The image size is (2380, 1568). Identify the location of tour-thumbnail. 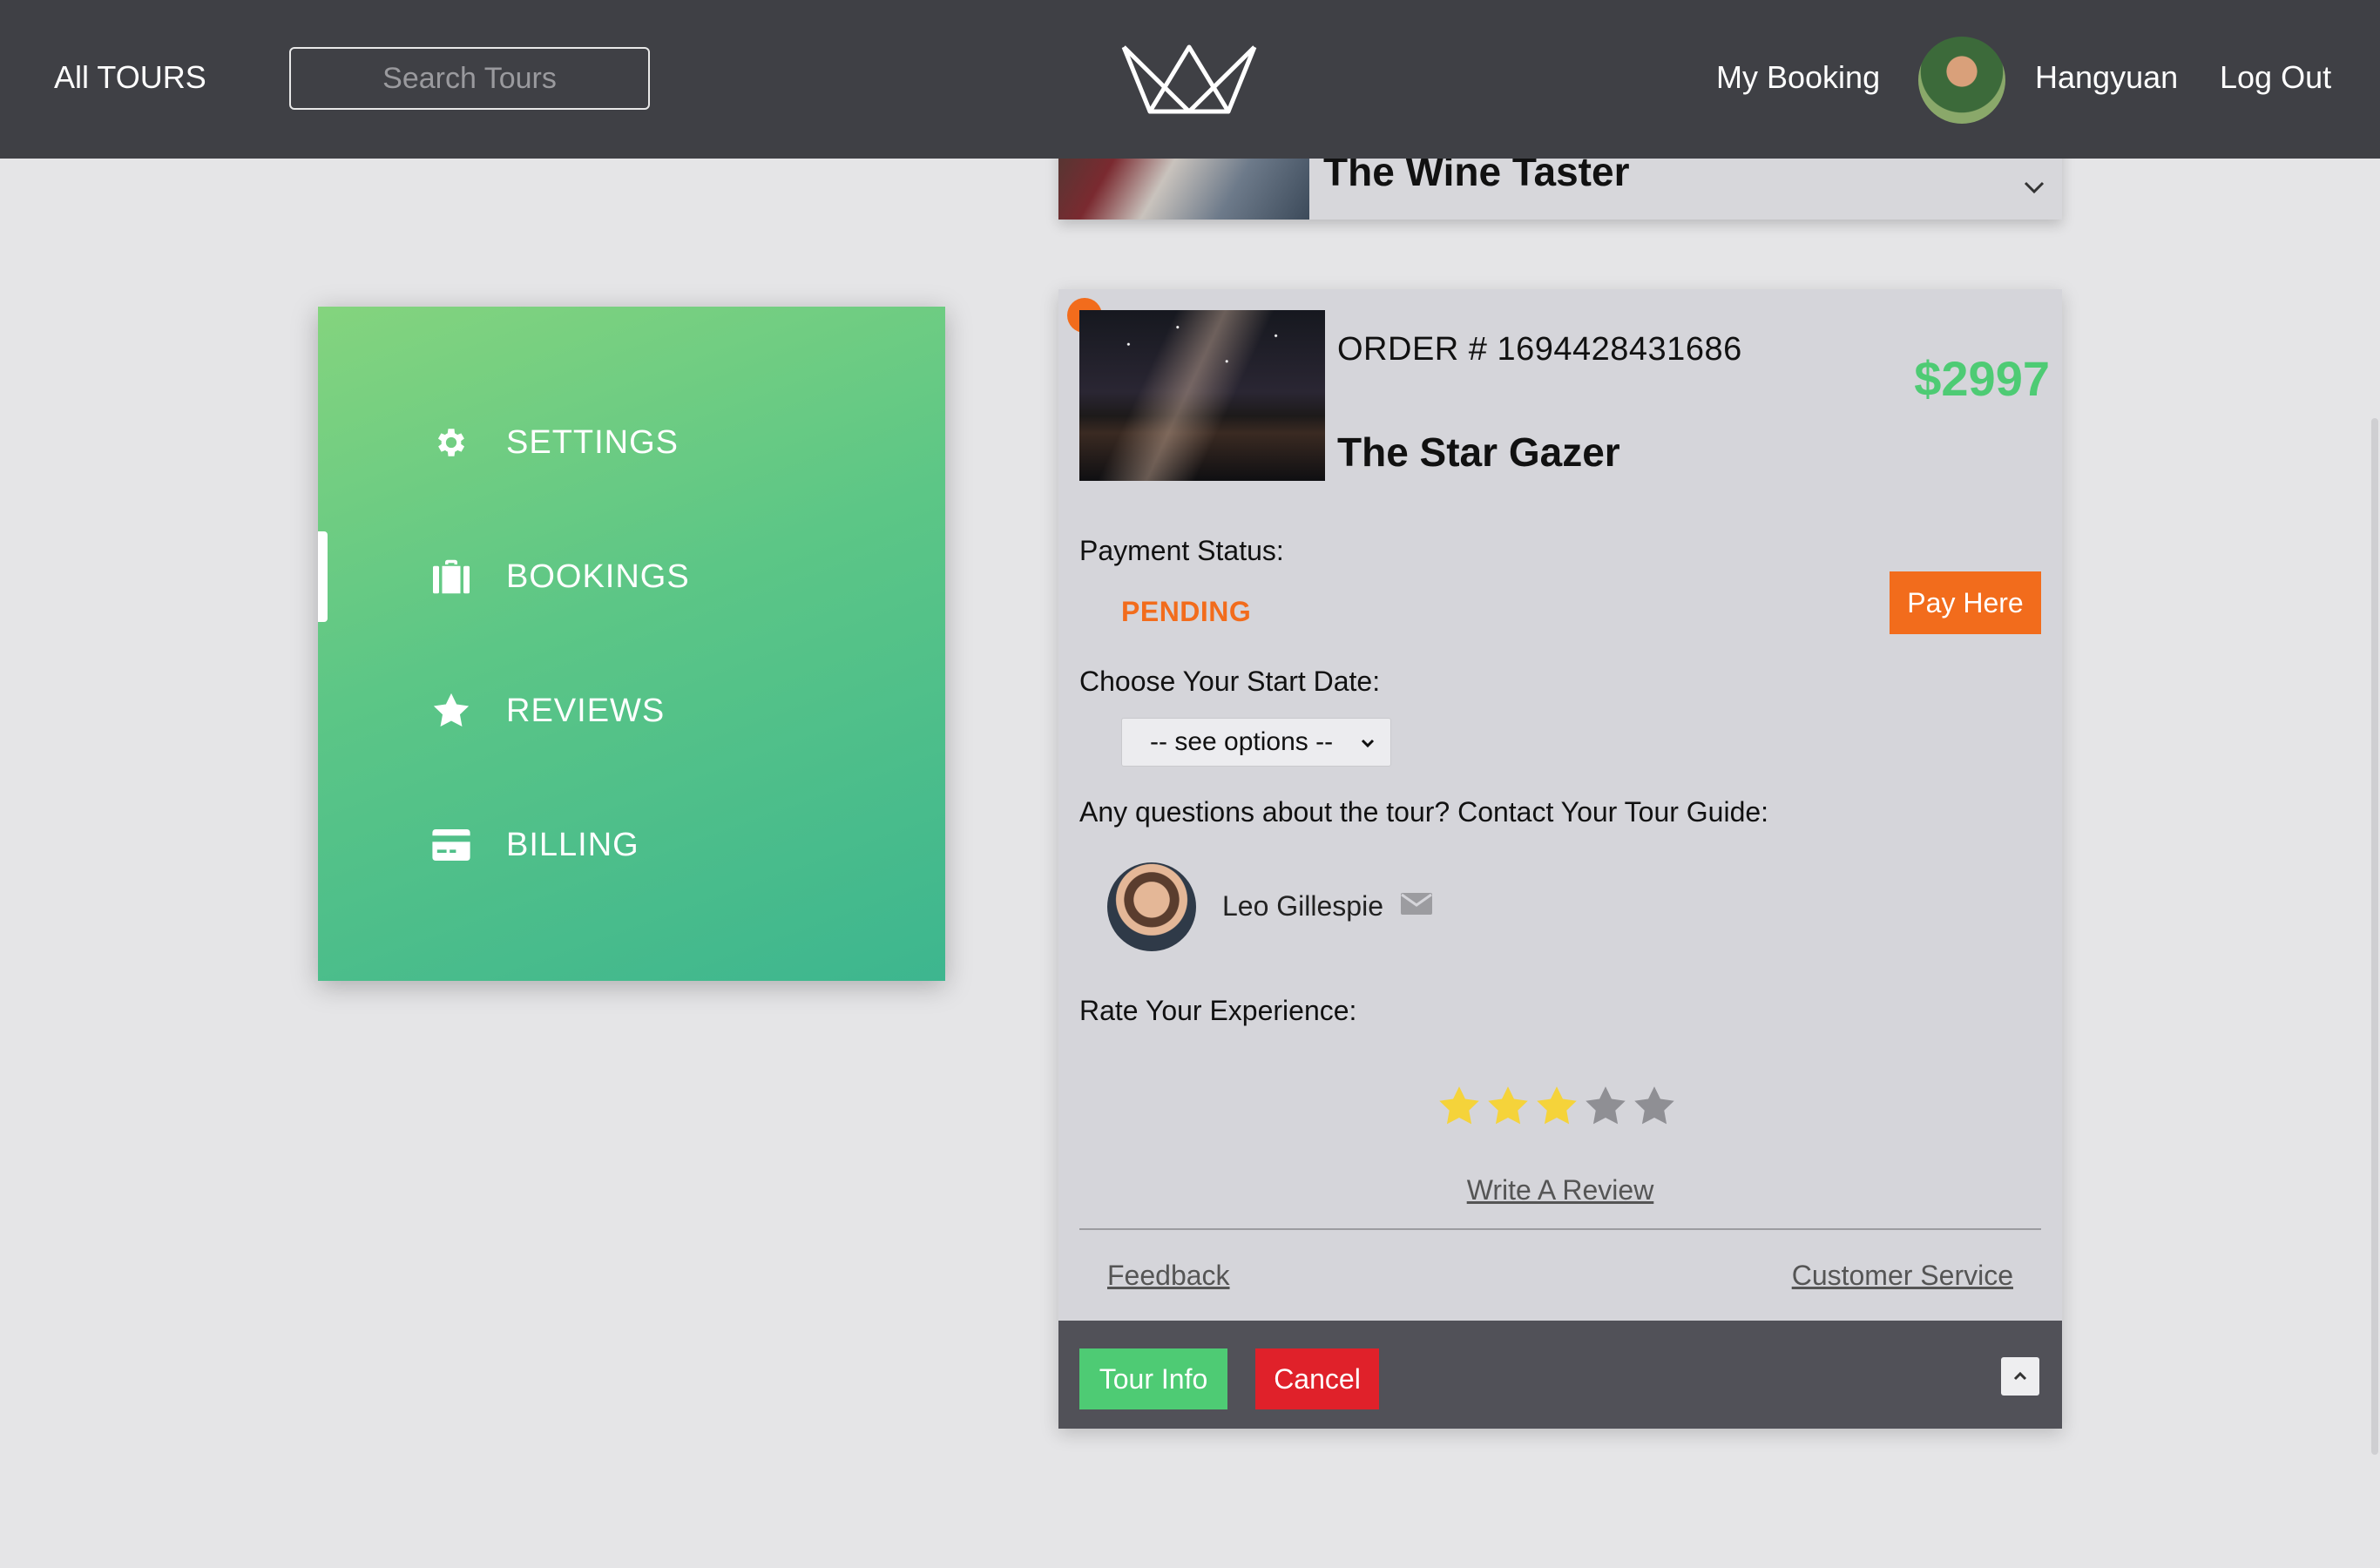
(1202, 395).